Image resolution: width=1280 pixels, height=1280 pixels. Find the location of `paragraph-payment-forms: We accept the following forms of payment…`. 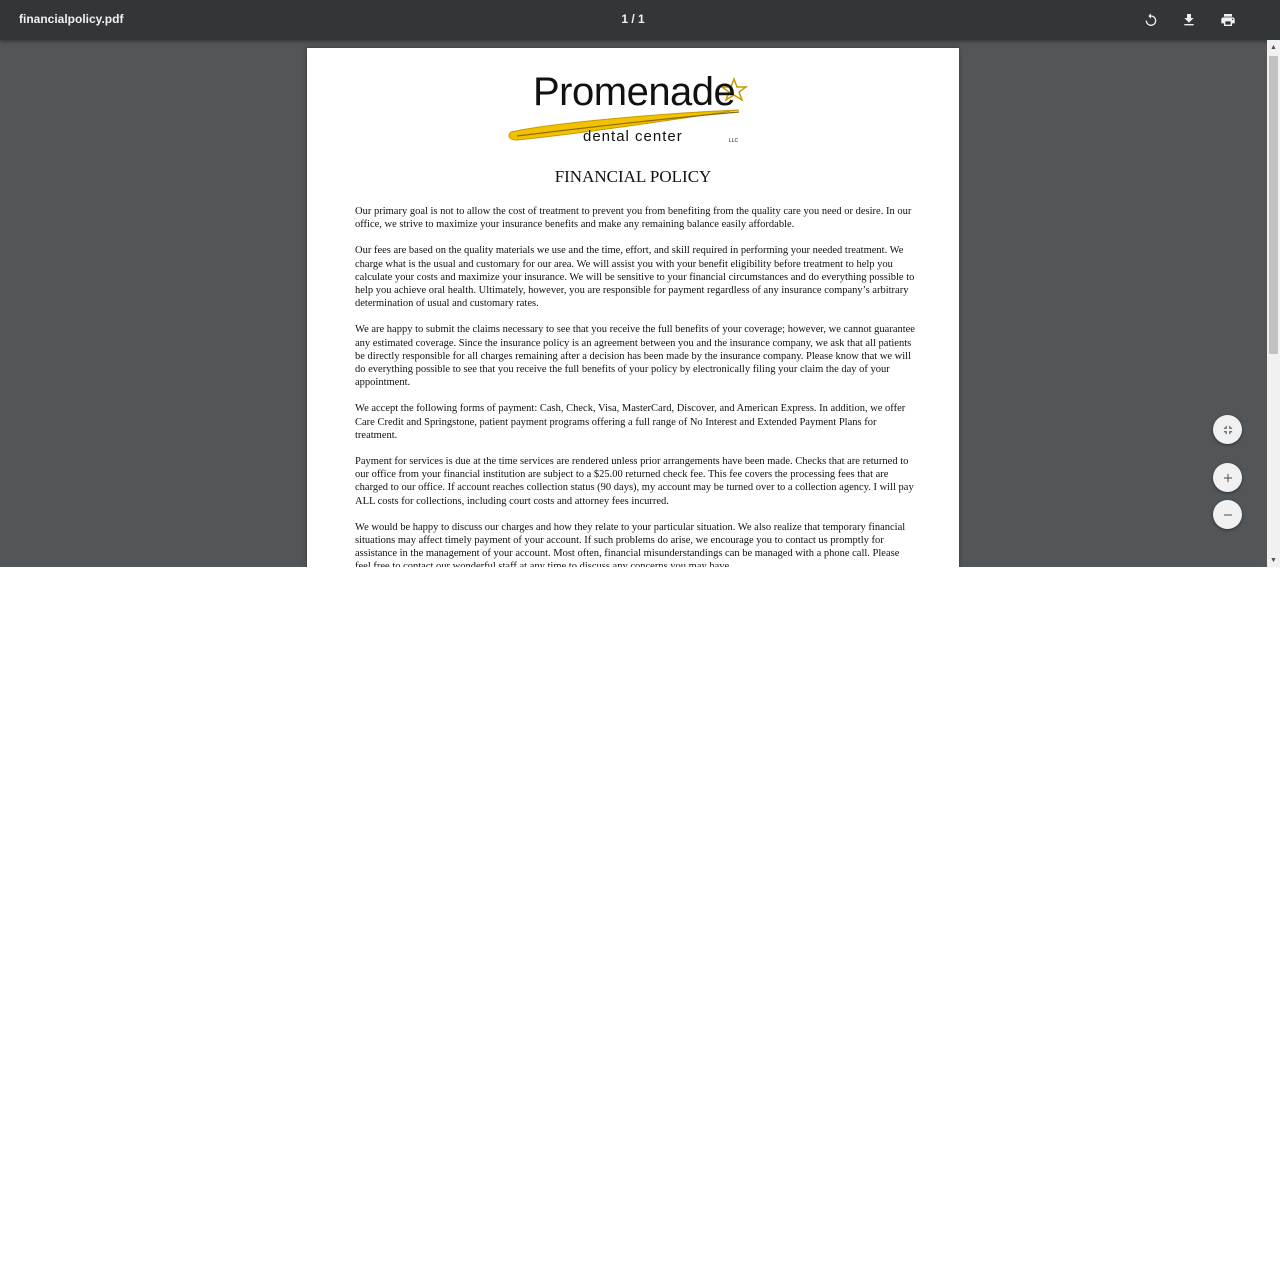

paragraph-payment-forms: We accept the following forms of payment… is located at coordinates (630, 422).